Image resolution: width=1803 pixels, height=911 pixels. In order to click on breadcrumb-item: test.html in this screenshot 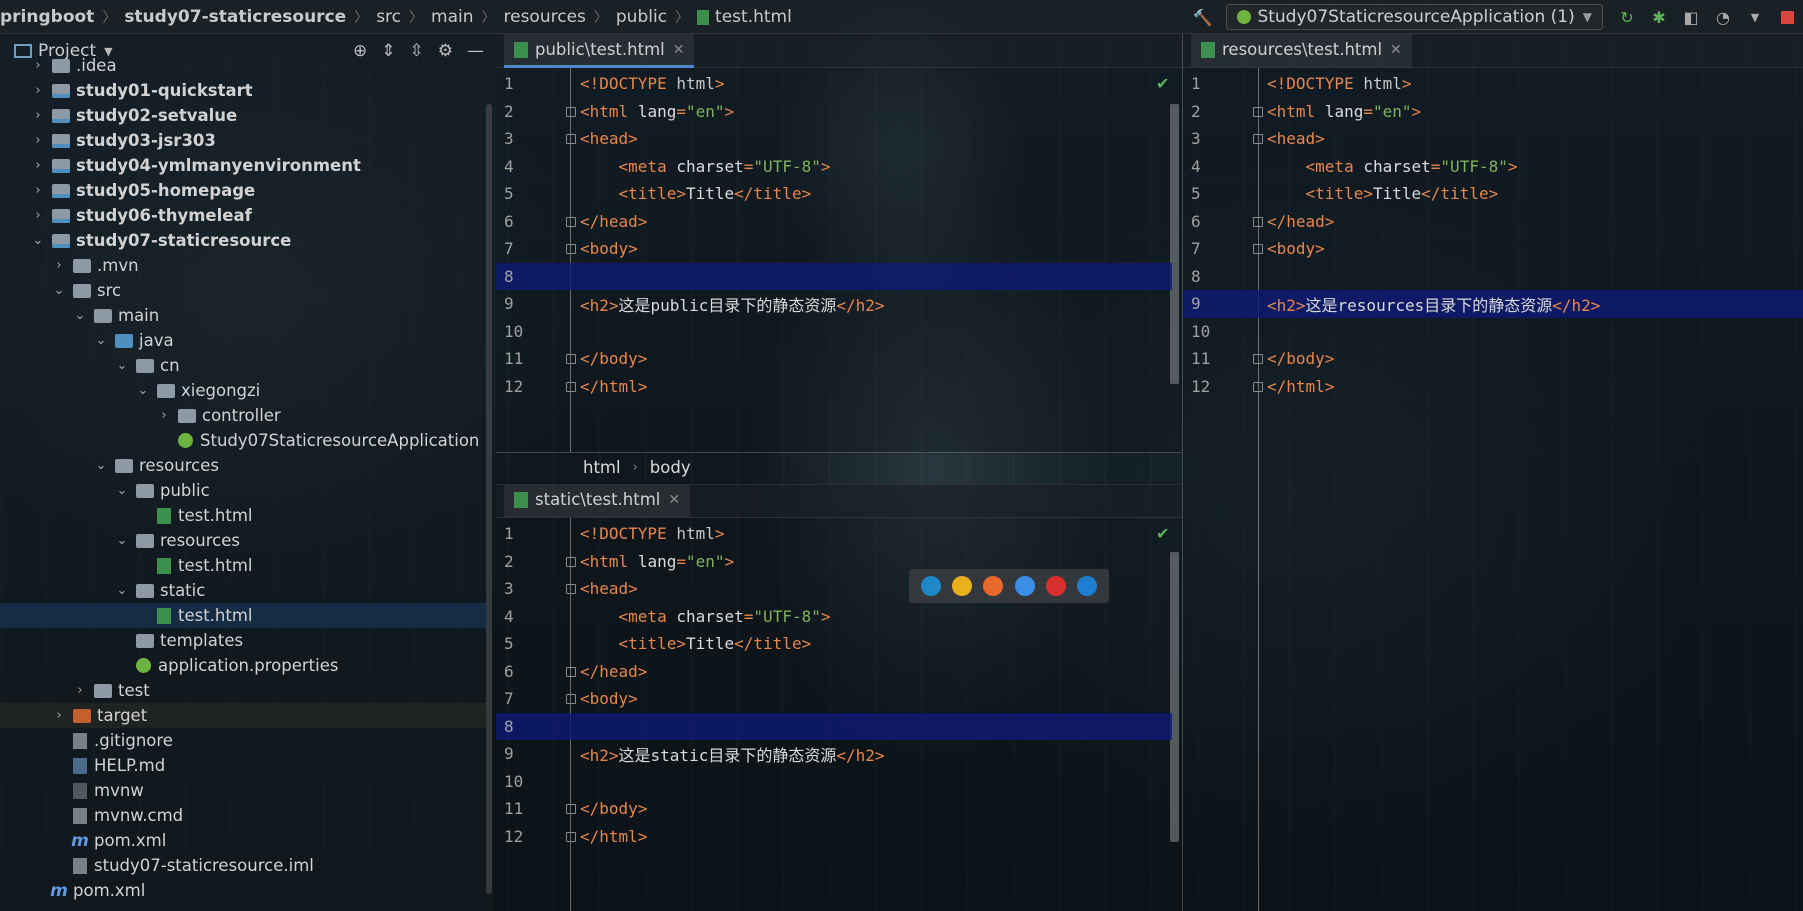, I will do `click(753, 17)`.